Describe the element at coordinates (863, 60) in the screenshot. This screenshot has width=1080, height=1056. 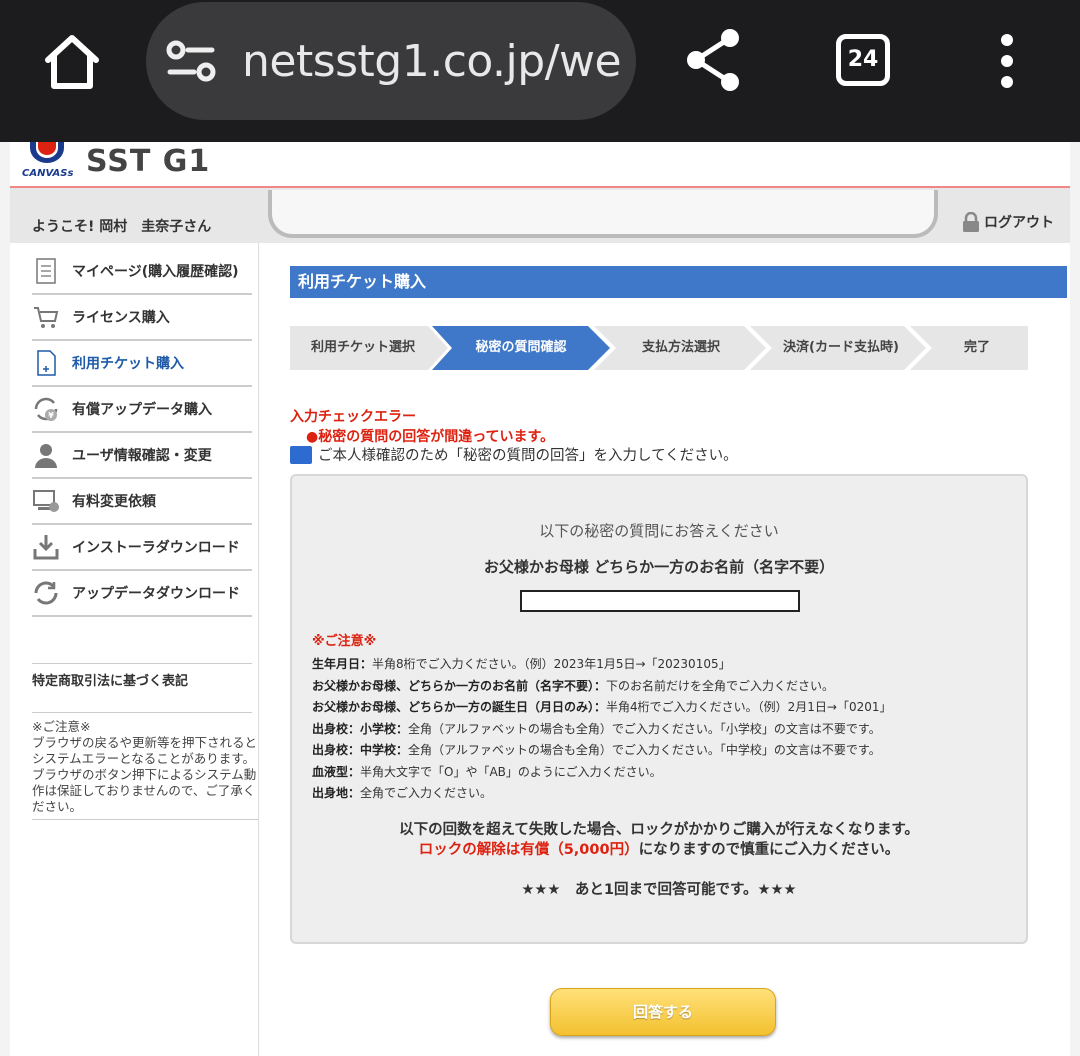
I see `tab-switcher-button: 24` at that location.